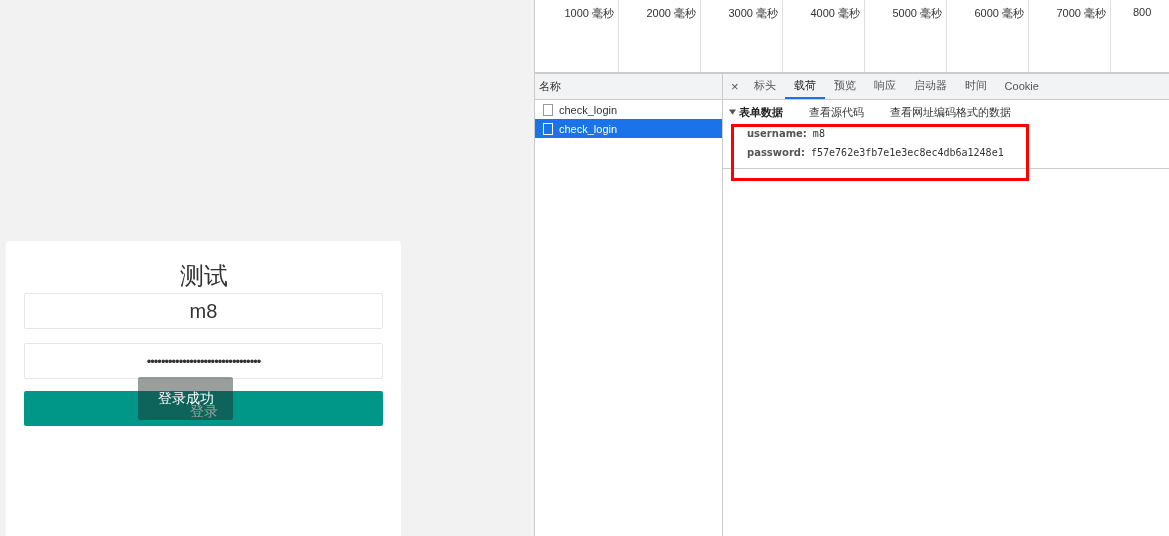 The width and height of the screenshot is (1169, 536). What do you see at coordinates (950, 112) in the screenshot?
I see `view-link: 查看网址编码格式的数据` at bounding box center [950, 112].